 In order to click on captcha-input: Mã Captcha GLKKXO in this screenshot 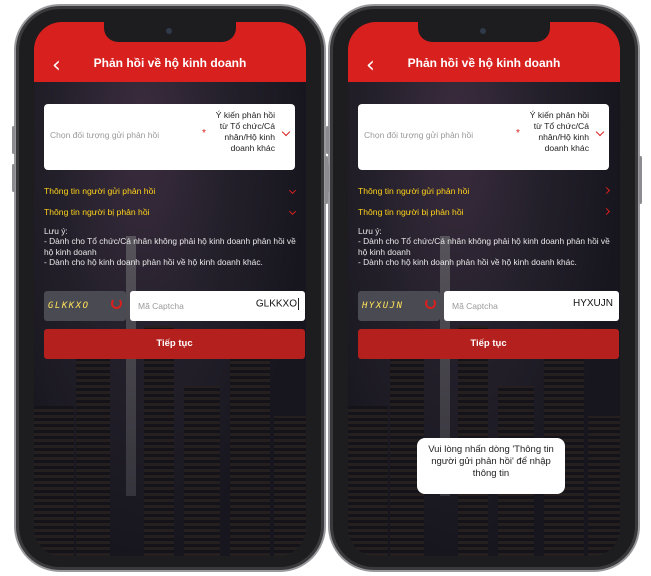, I will do `click(217, 306)`.